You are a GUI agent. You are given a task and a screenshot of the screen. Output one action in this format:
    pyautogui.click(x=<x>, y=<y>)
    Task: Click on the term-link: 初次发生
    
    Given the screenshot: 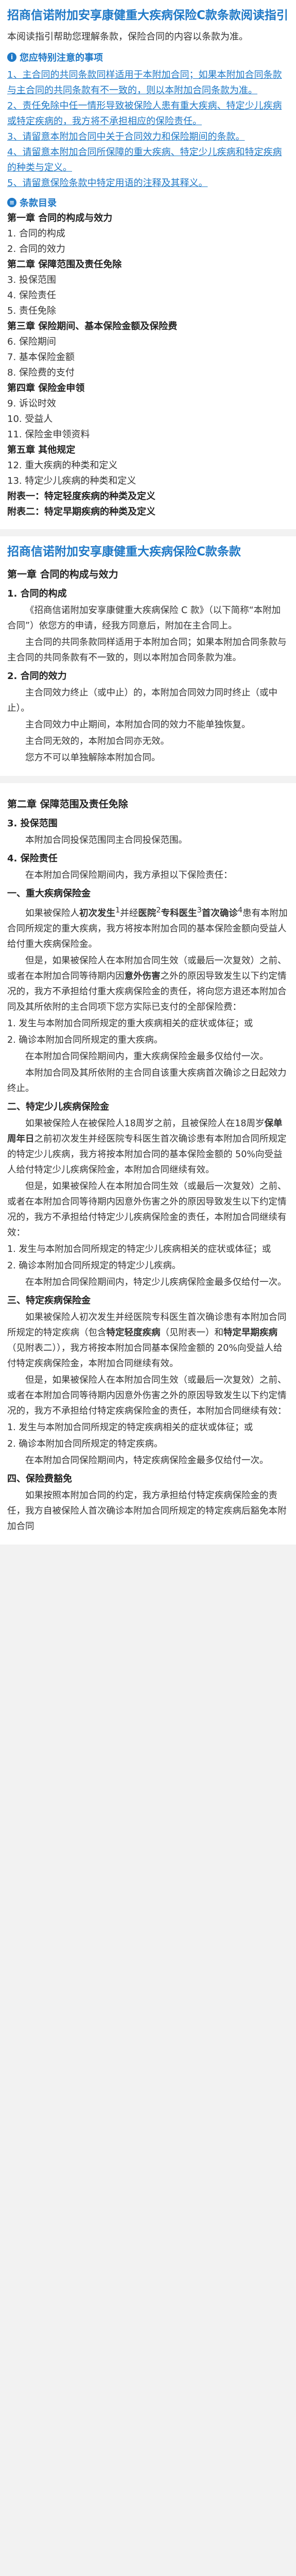 What is the action you would take?
    pyautogui.click(x=97, y=913)
    